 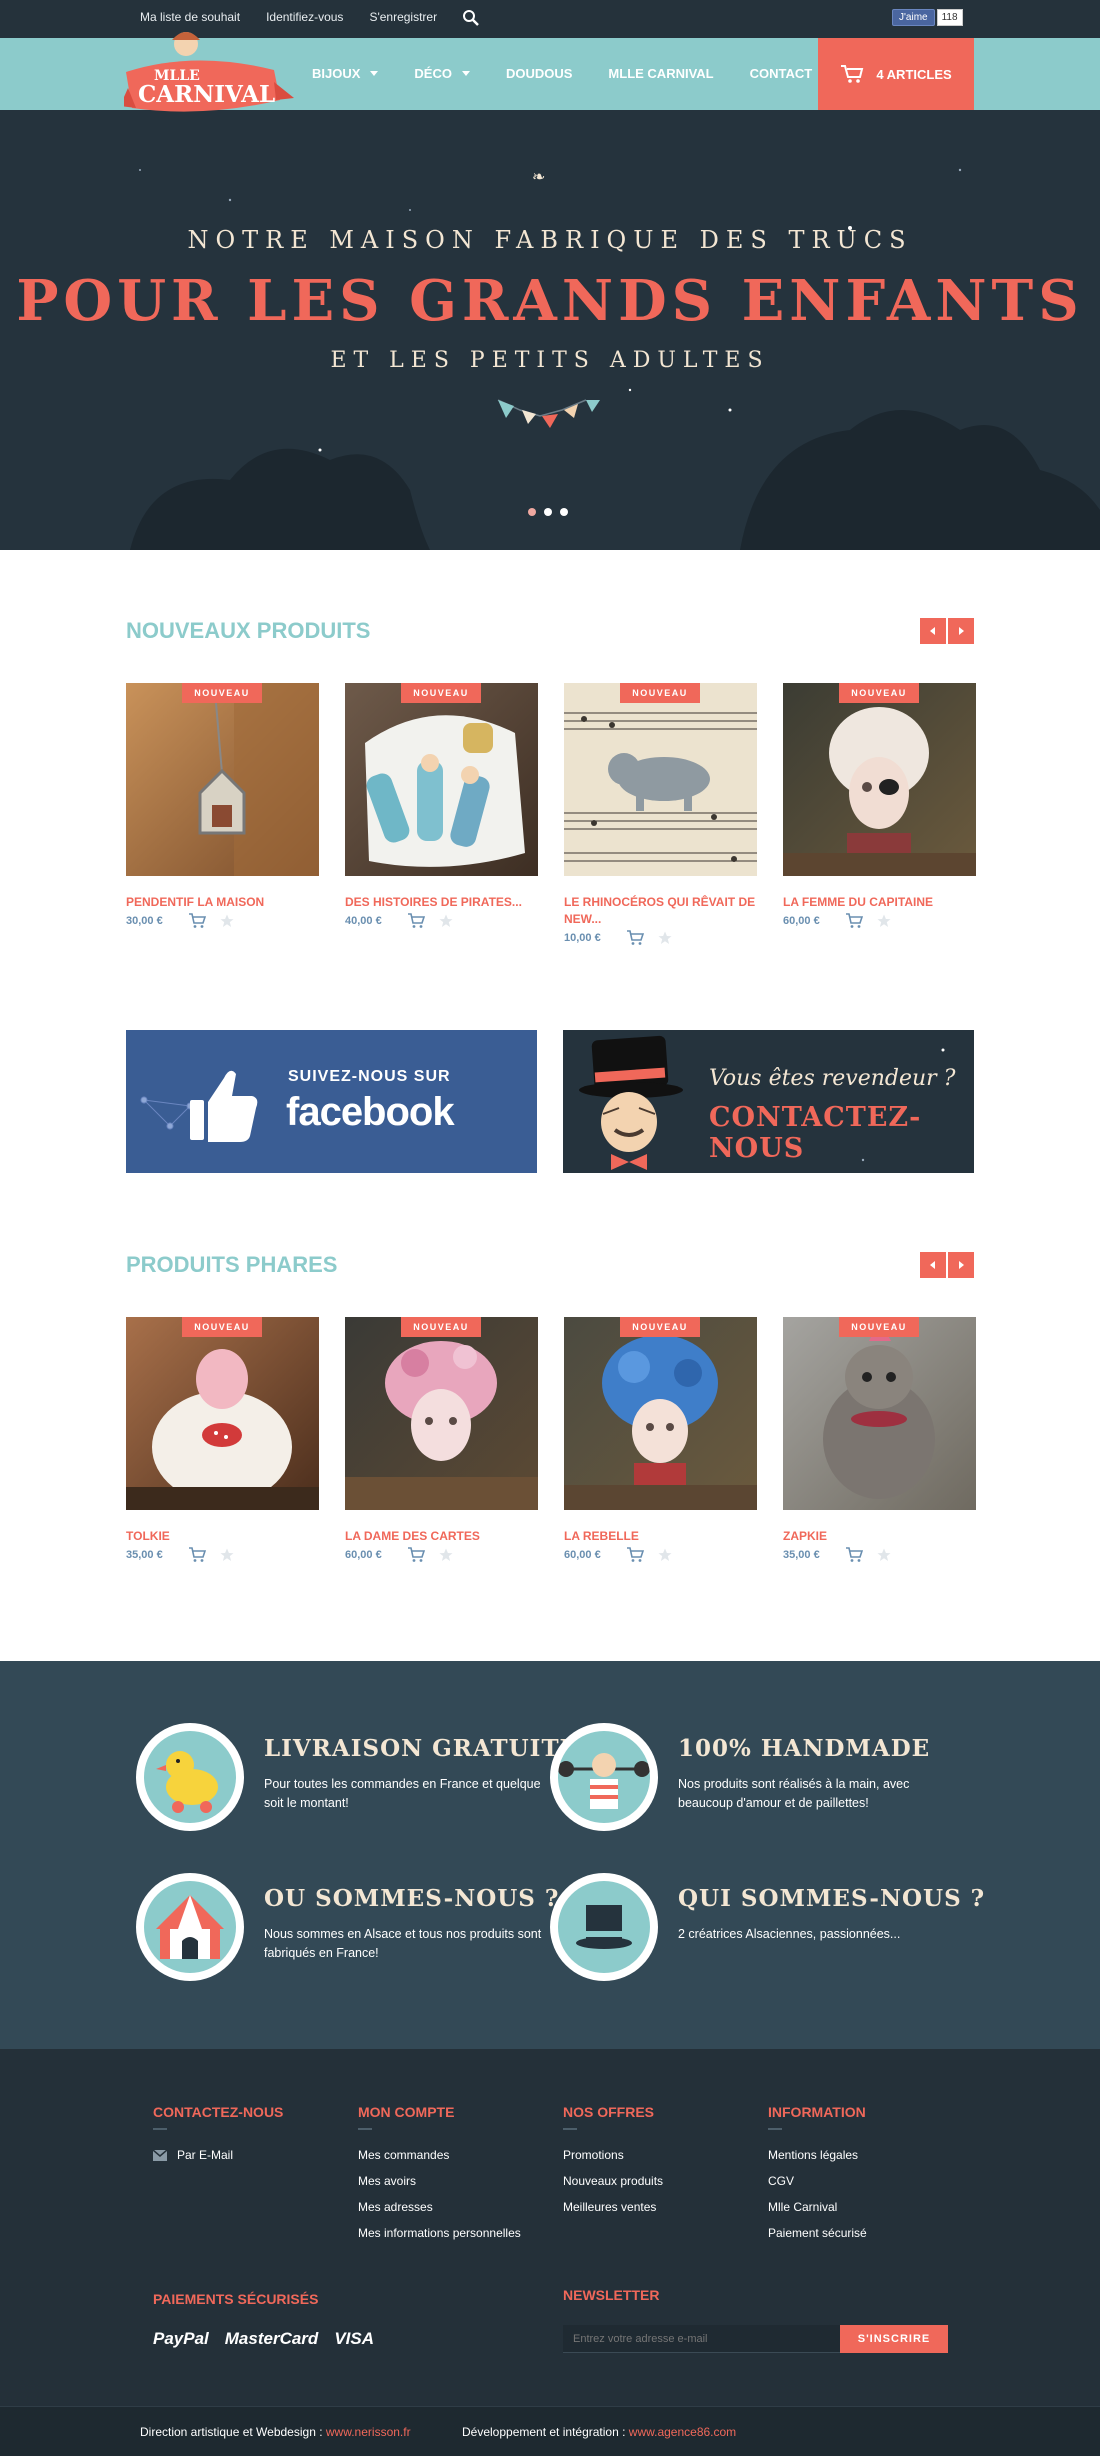 I want to click on footer-link: Mes commandes, so click(x=458, y=2155).